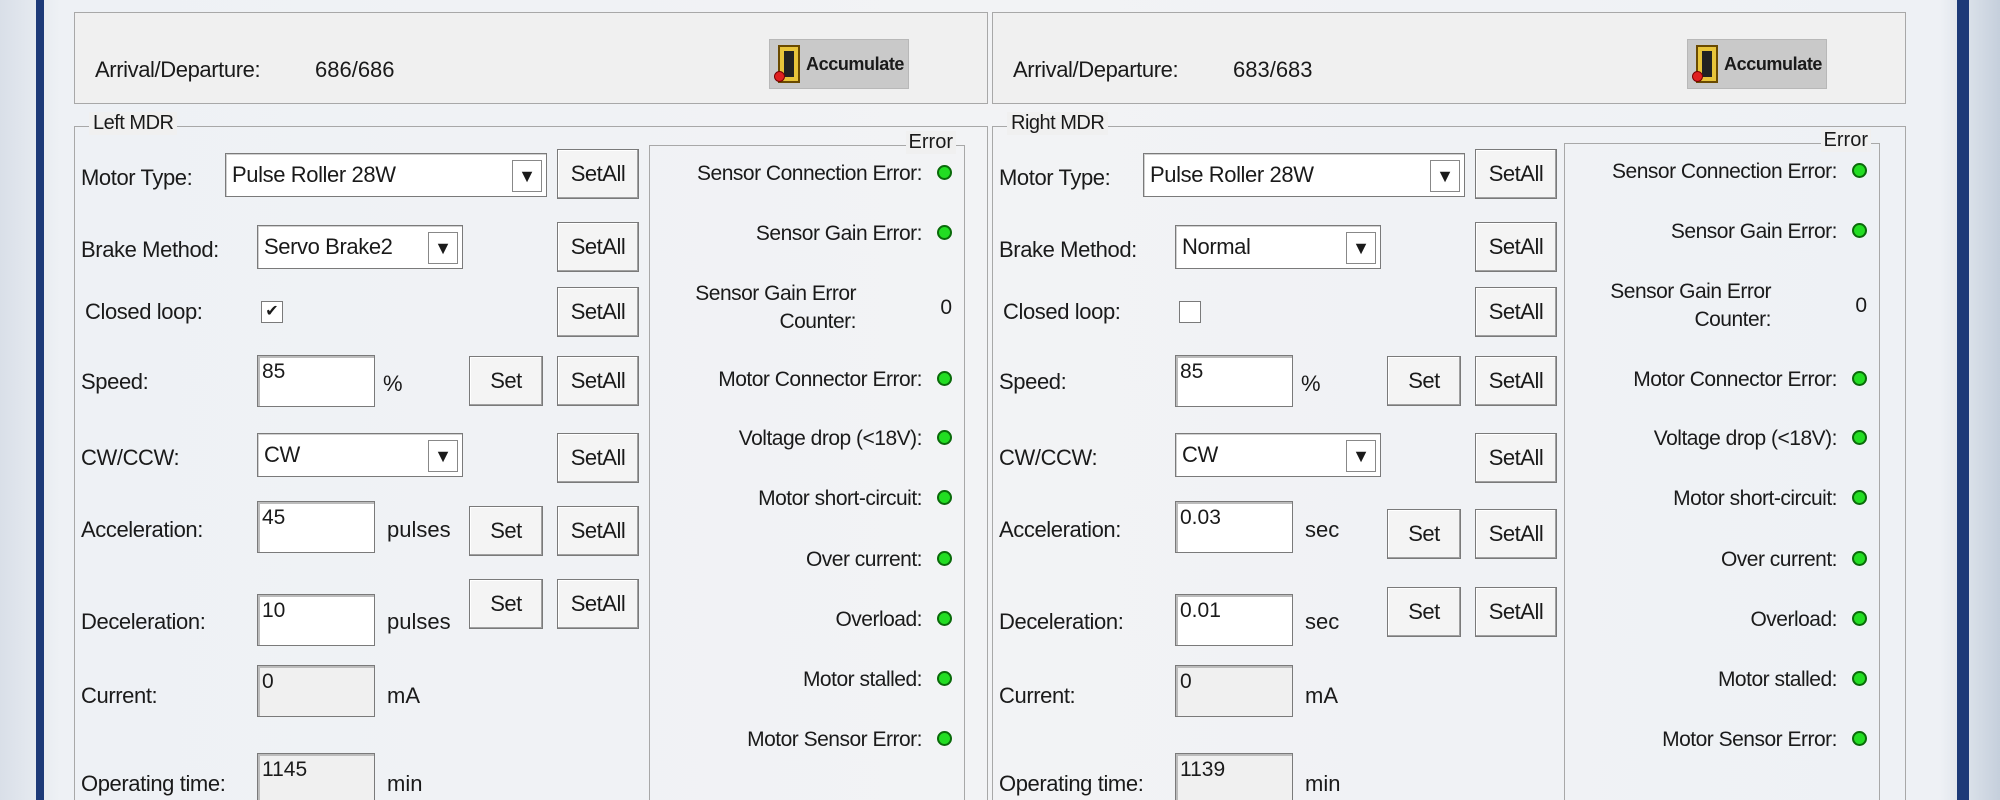 Image resolution: width=2000 pixels, height=800 pixels. I want to click on brake-method-select: Servo Brake2 ▼, so click(360, 247).